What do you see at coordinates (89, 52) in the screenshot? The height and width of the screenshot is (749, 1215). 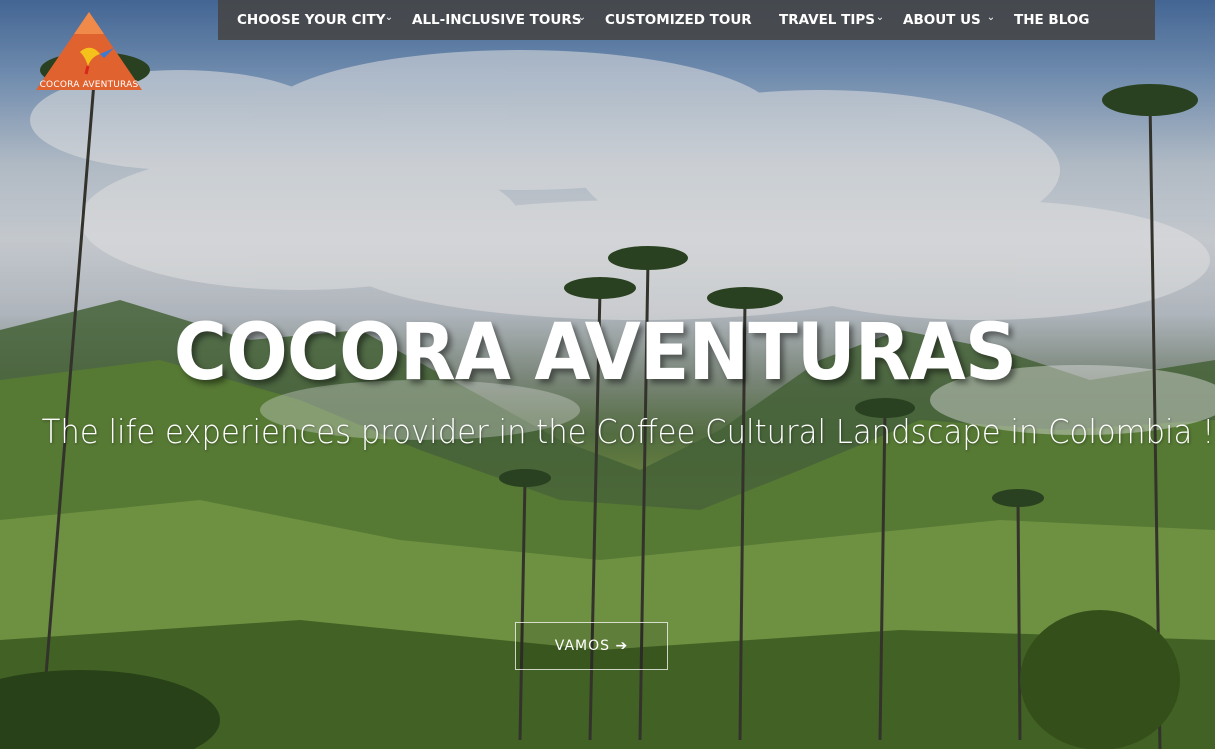 I see `site-logo: COCORA AVENTURAS` at bounding box center [89, 52].